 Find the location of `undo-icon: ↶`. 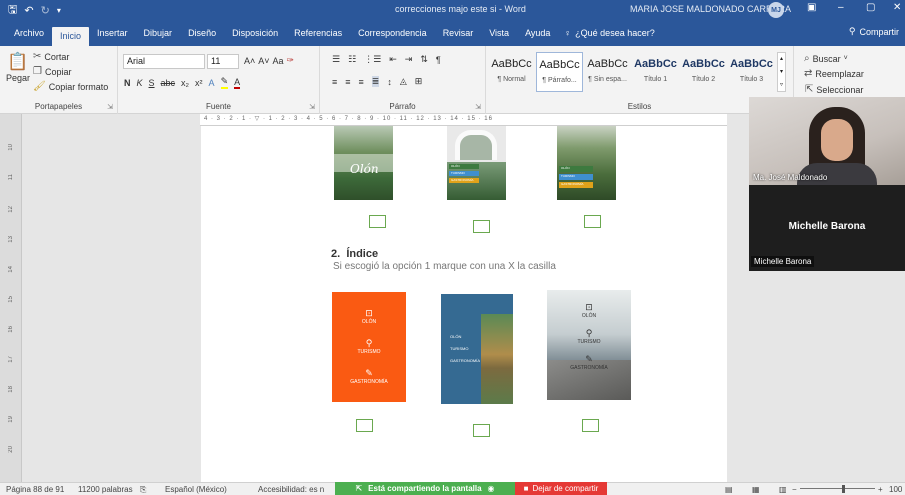

undo-icon: ↶ is located at coordinates (28, 10).